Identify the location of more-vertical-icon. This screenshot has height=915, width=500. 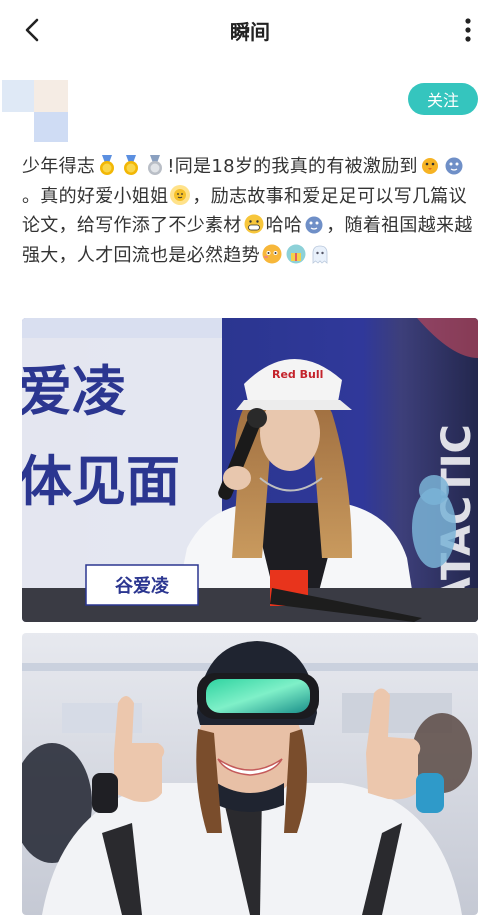
(468, 30).